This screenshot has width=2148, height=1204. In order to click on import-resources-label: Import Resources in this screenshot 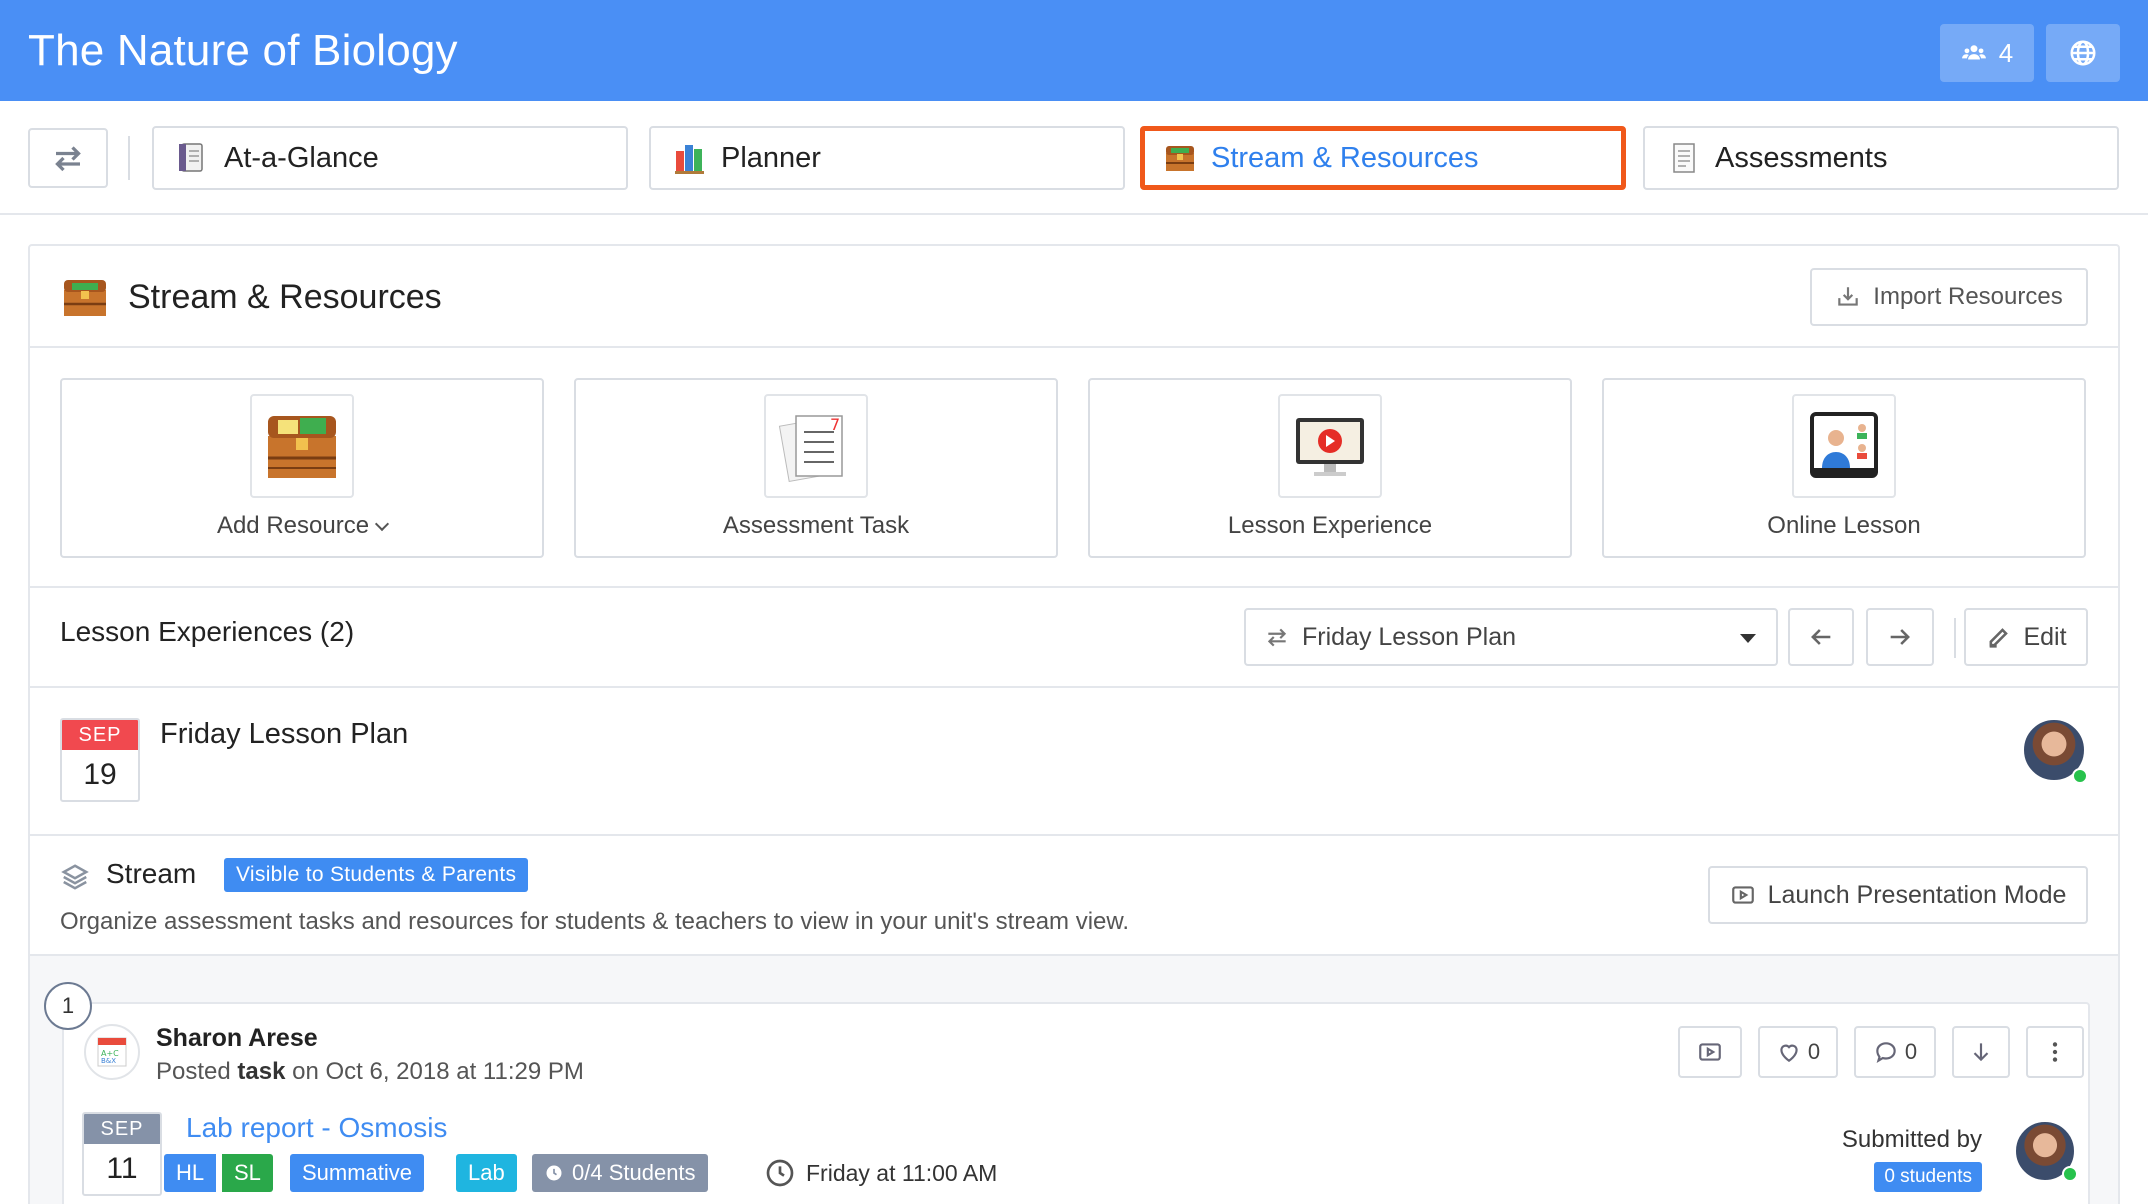, I will do `click(1968, 296)`.